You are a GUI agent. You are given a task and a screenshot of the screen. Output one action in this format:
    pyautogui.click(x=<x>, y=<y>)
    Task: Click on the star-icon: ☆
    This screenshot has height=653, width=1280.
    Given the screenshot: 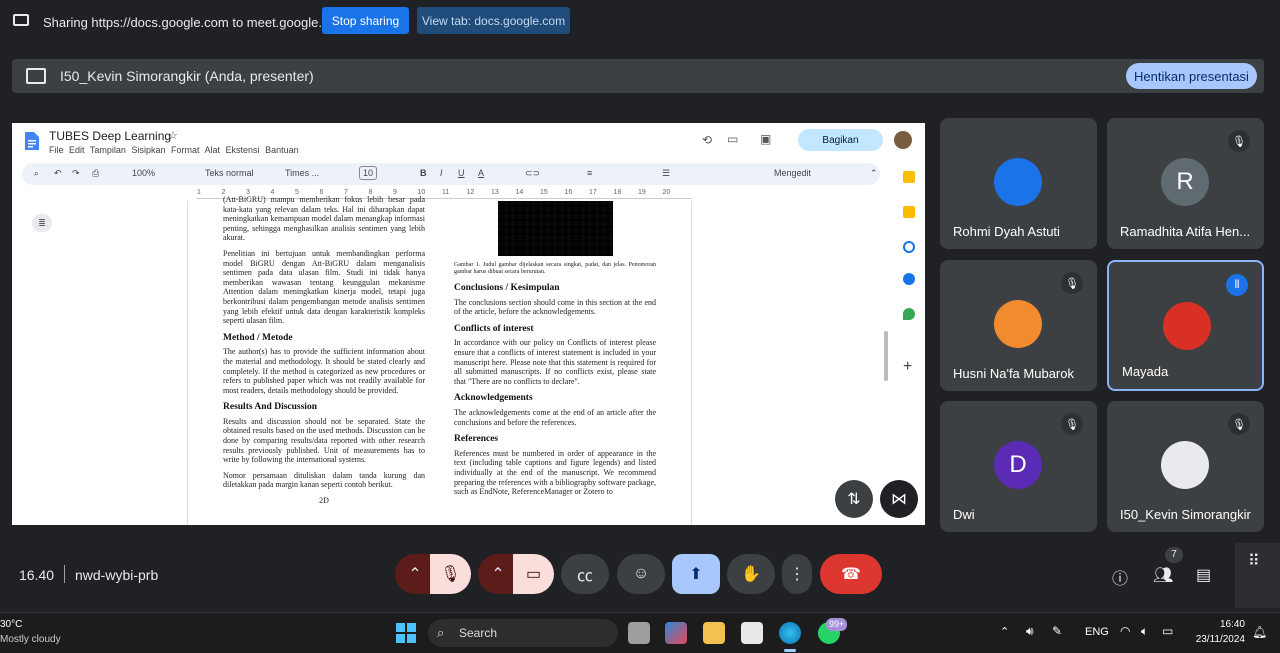 What is the action you would take?
    pyautogui.click(x=173, y=135)
    